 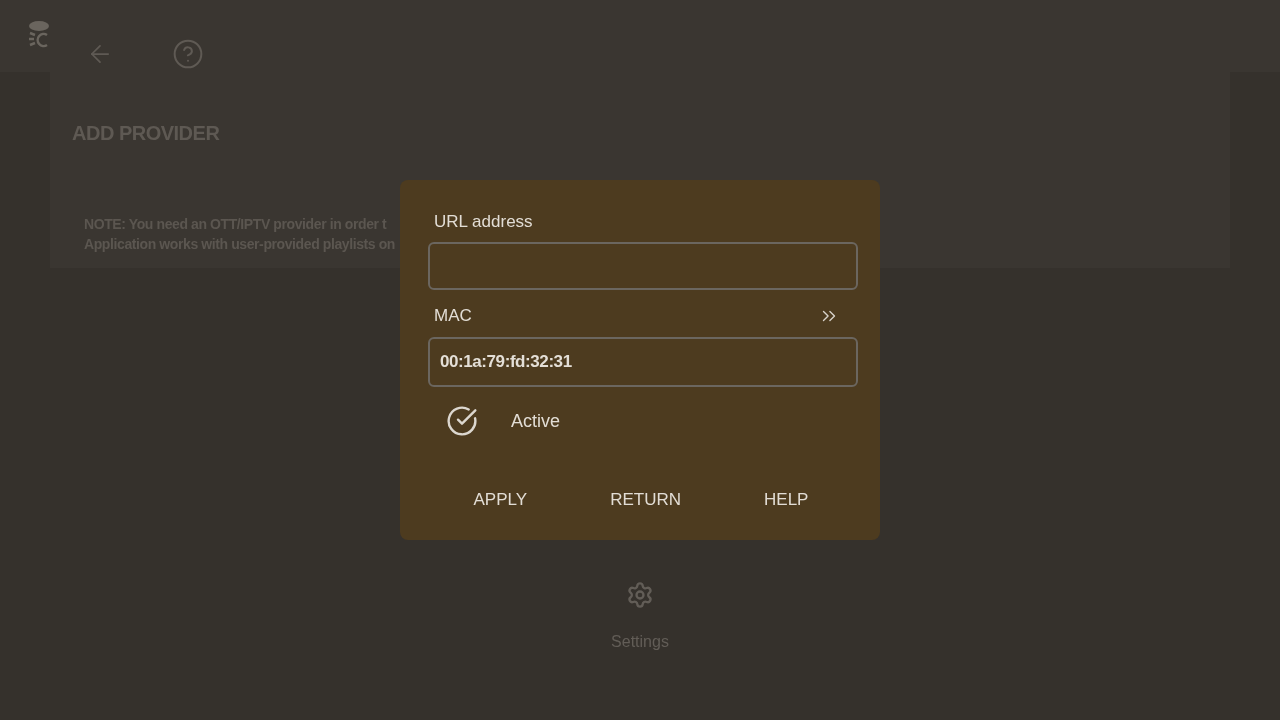 I want to click on dialog-button: RETURN, so click(x=645, y=500).